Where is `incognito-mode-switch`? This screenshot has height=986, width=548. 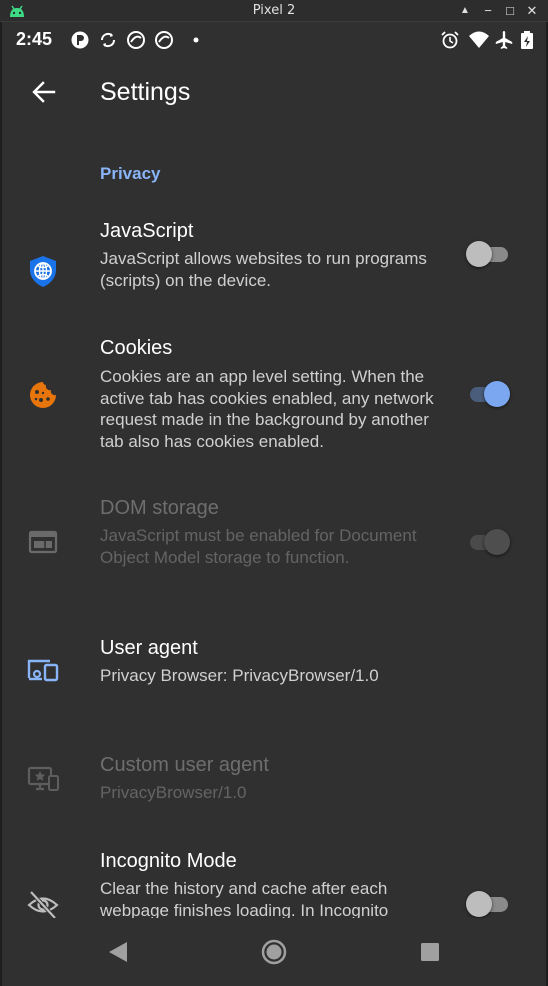
incognito-mode-switch is located at coordinates (488, 904).